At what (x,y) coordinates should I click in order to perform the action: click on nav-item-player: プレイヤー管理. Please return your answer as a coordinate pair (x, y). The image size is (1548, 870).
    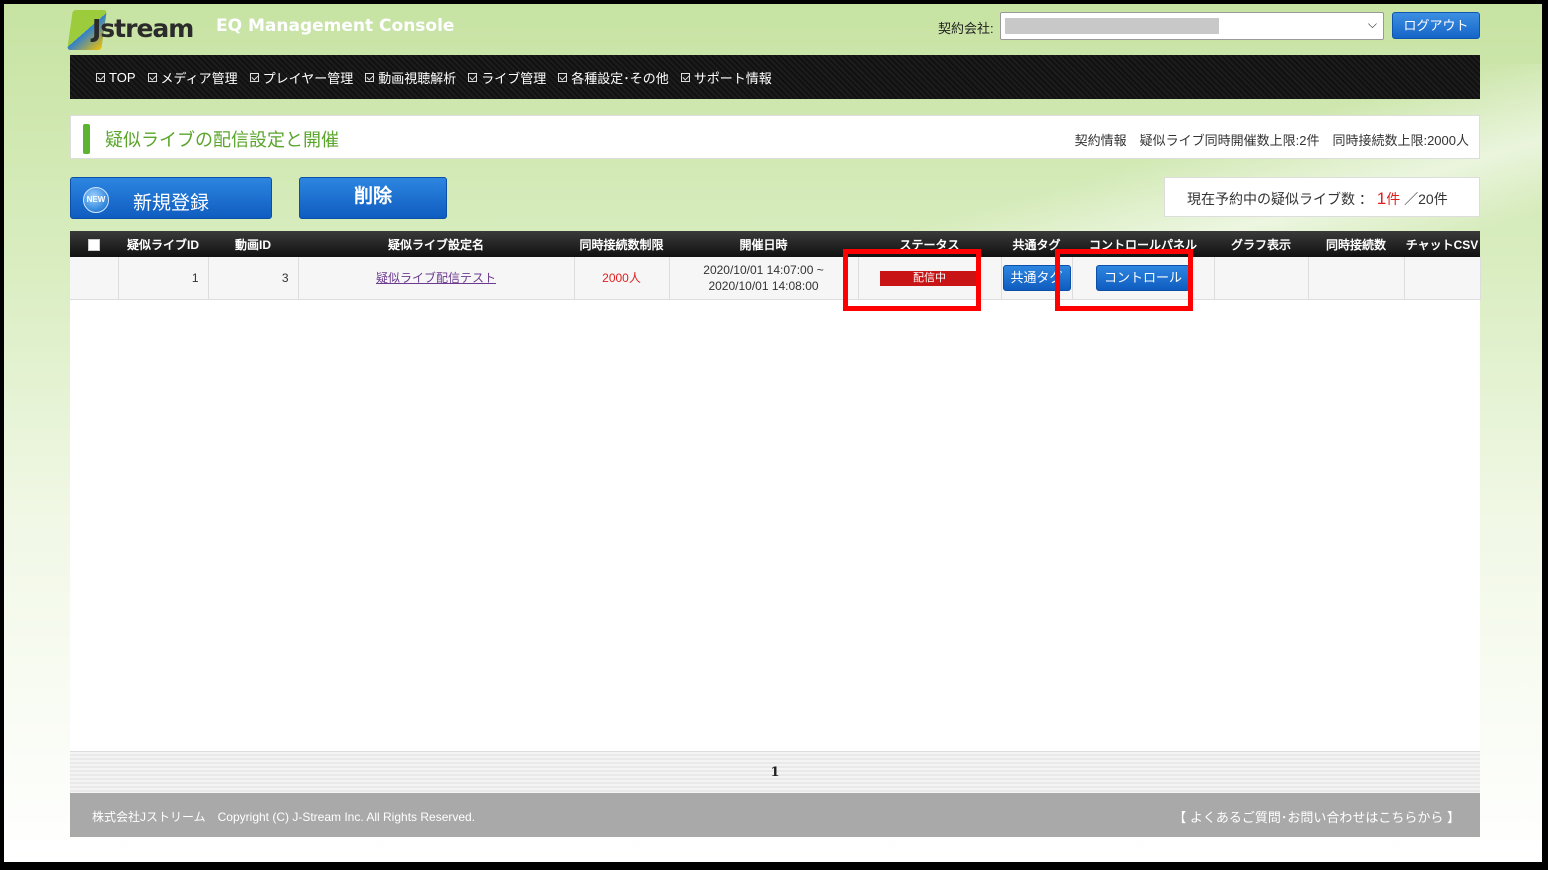
    Looking at the image, I should click on (301, 77).